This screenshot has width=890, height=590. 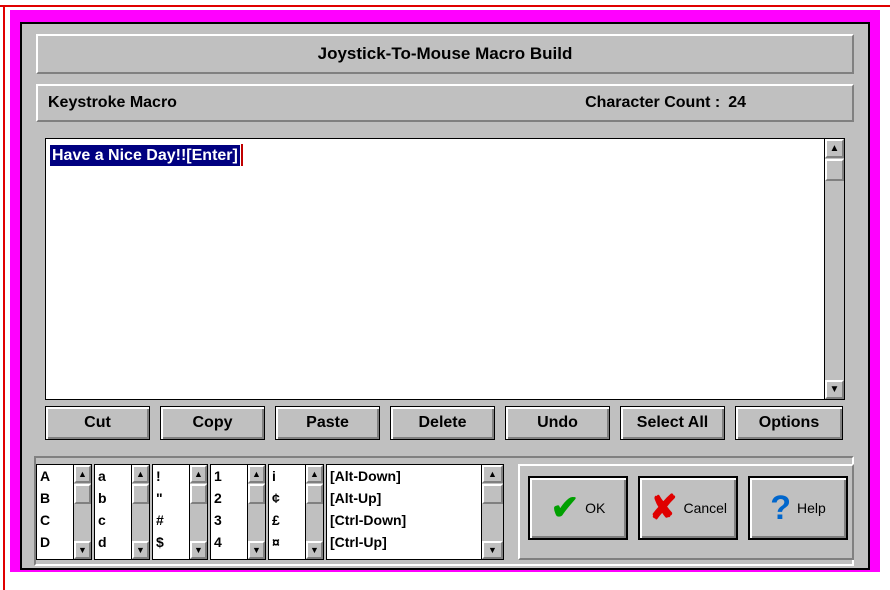 I want to click on help-label: Help, so click(x=811, y=508).